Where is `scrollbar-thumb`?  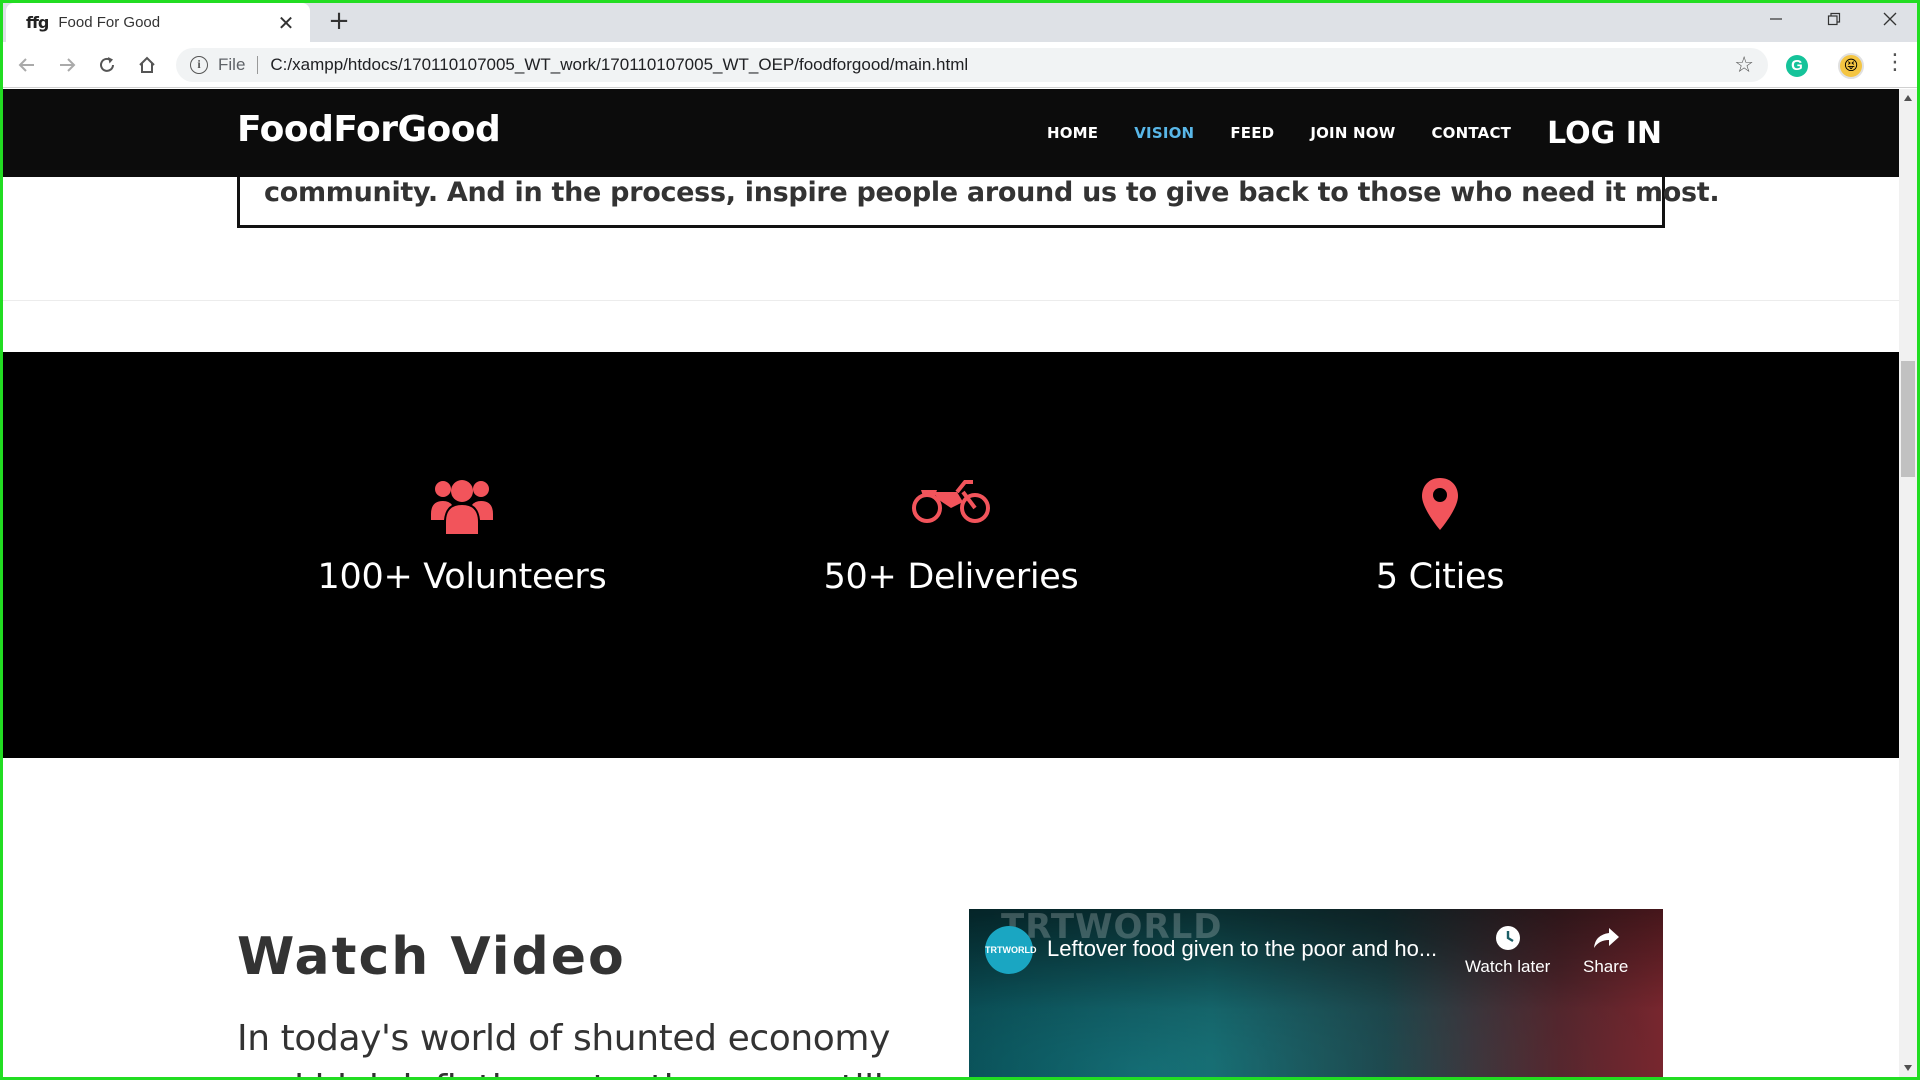 scrollbar-thumb is located at coordinates (1908, 419).